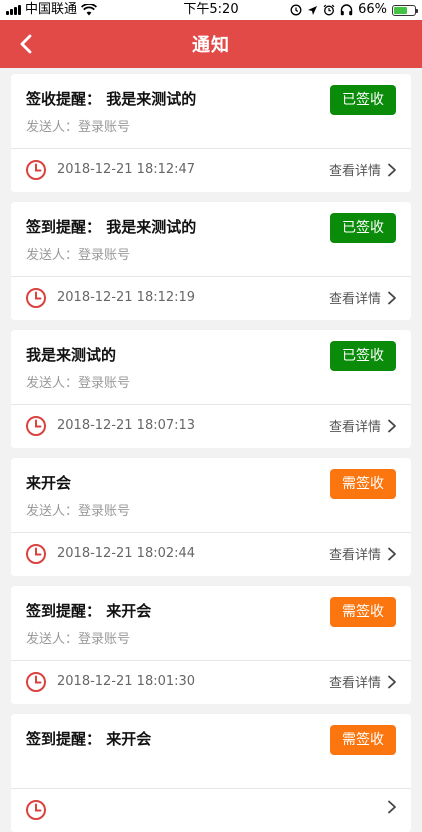 This screenshot has height=832, width=422. I want to click on view-details-link, so click(389, 807).